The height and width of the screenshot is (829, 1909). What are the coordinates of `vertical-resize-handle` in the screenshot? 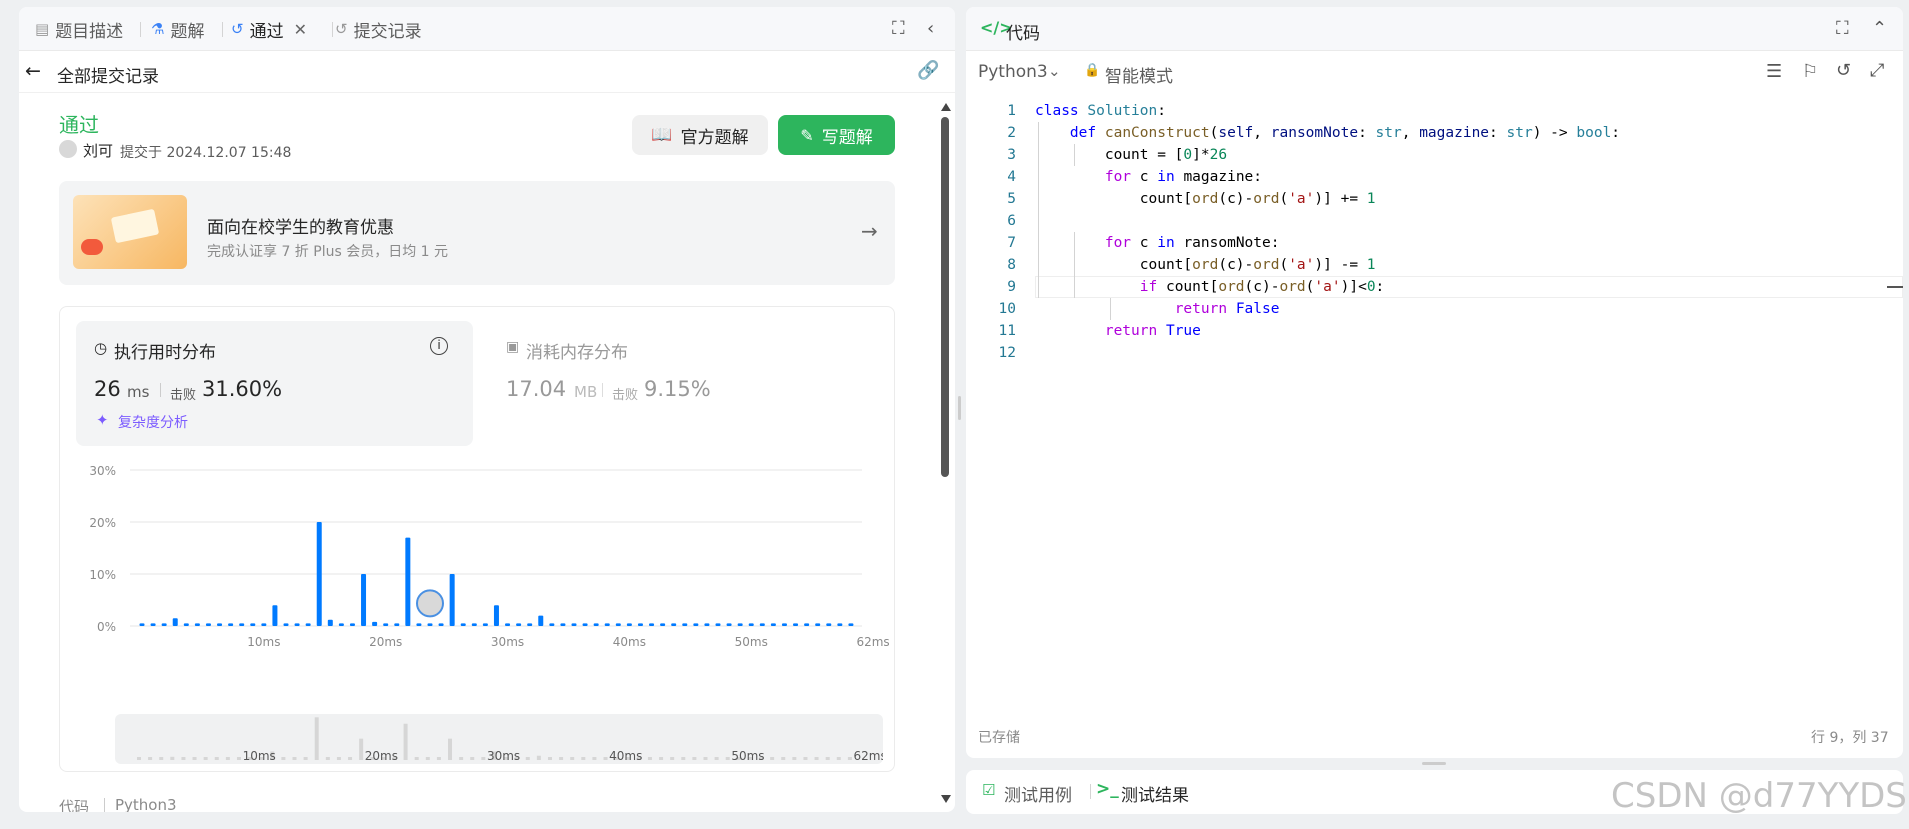 It's located at (959, 408).